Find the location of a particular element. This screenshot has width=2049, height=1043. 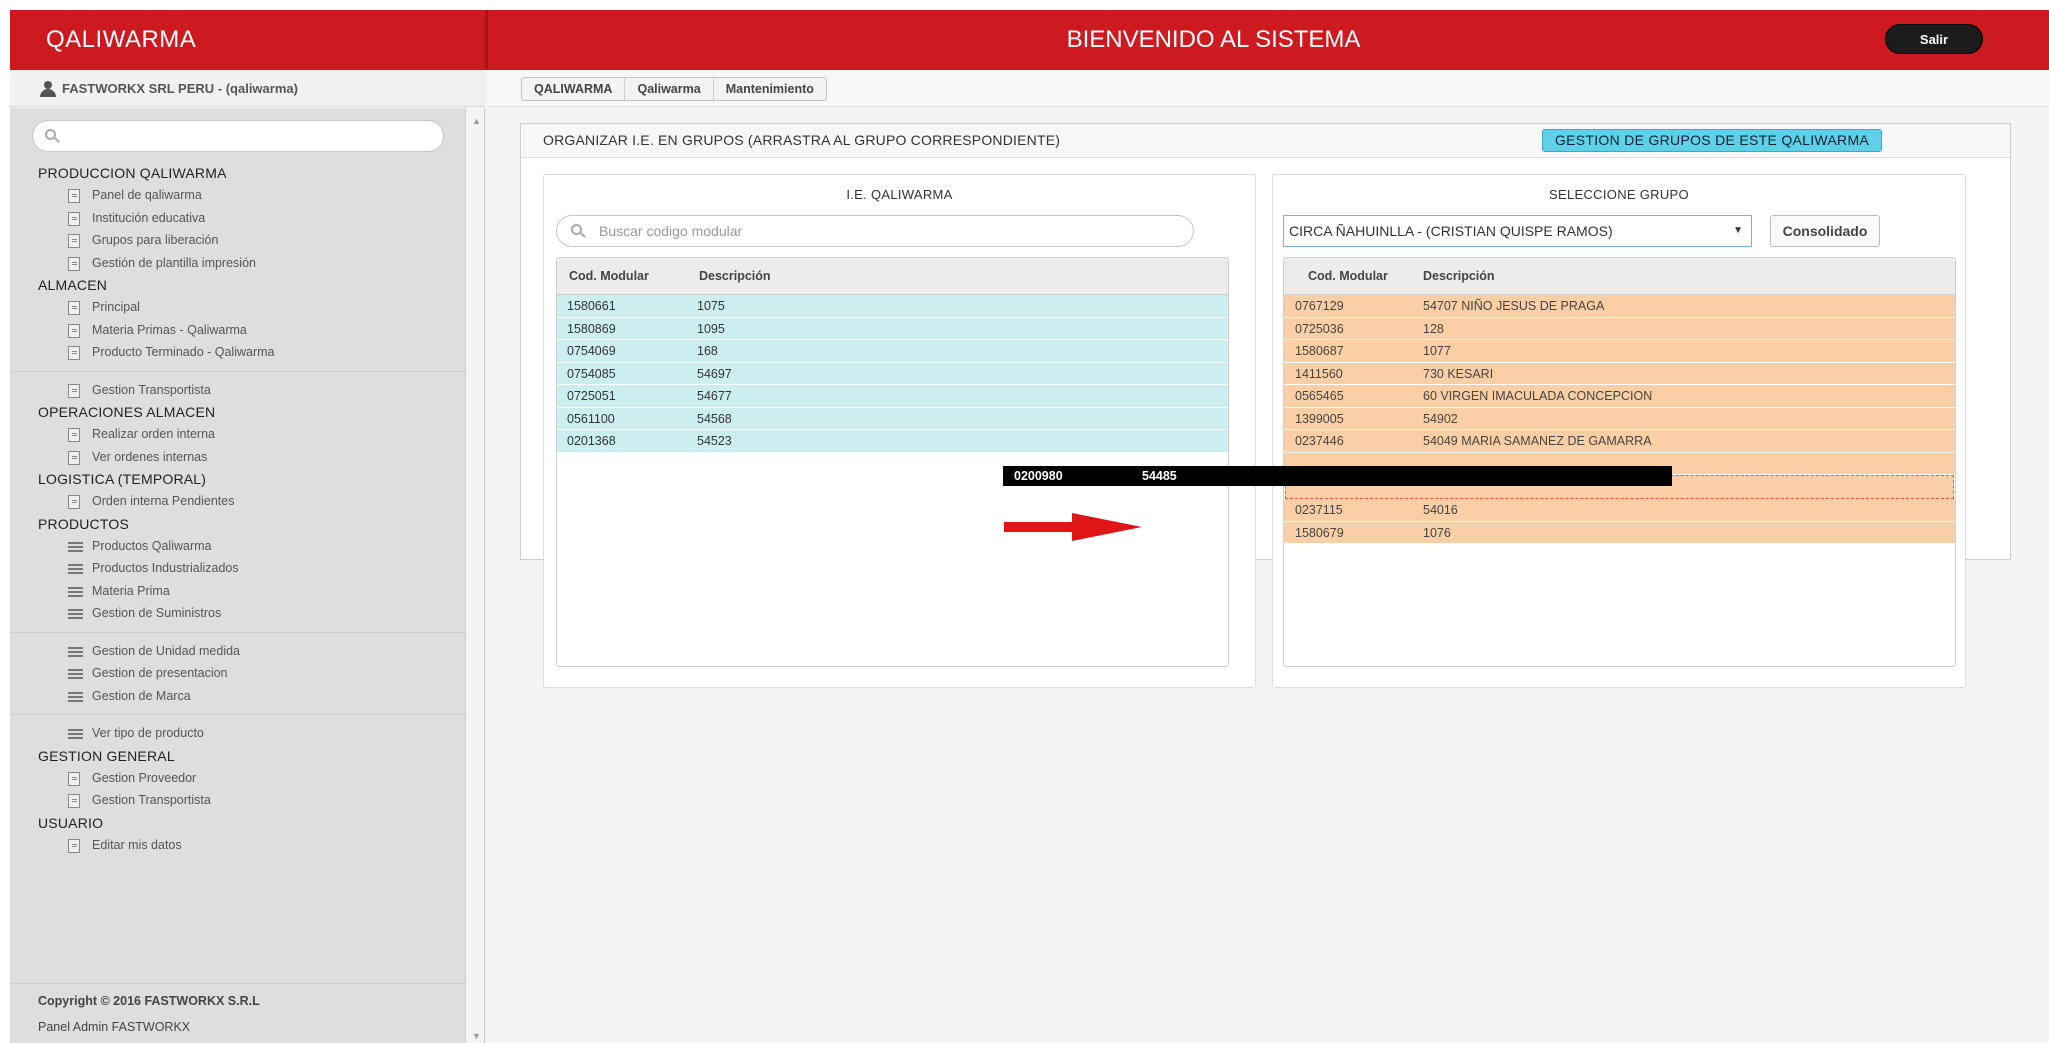

sidebar-item: Realizar orden interna is located at coordinates (238, 434).